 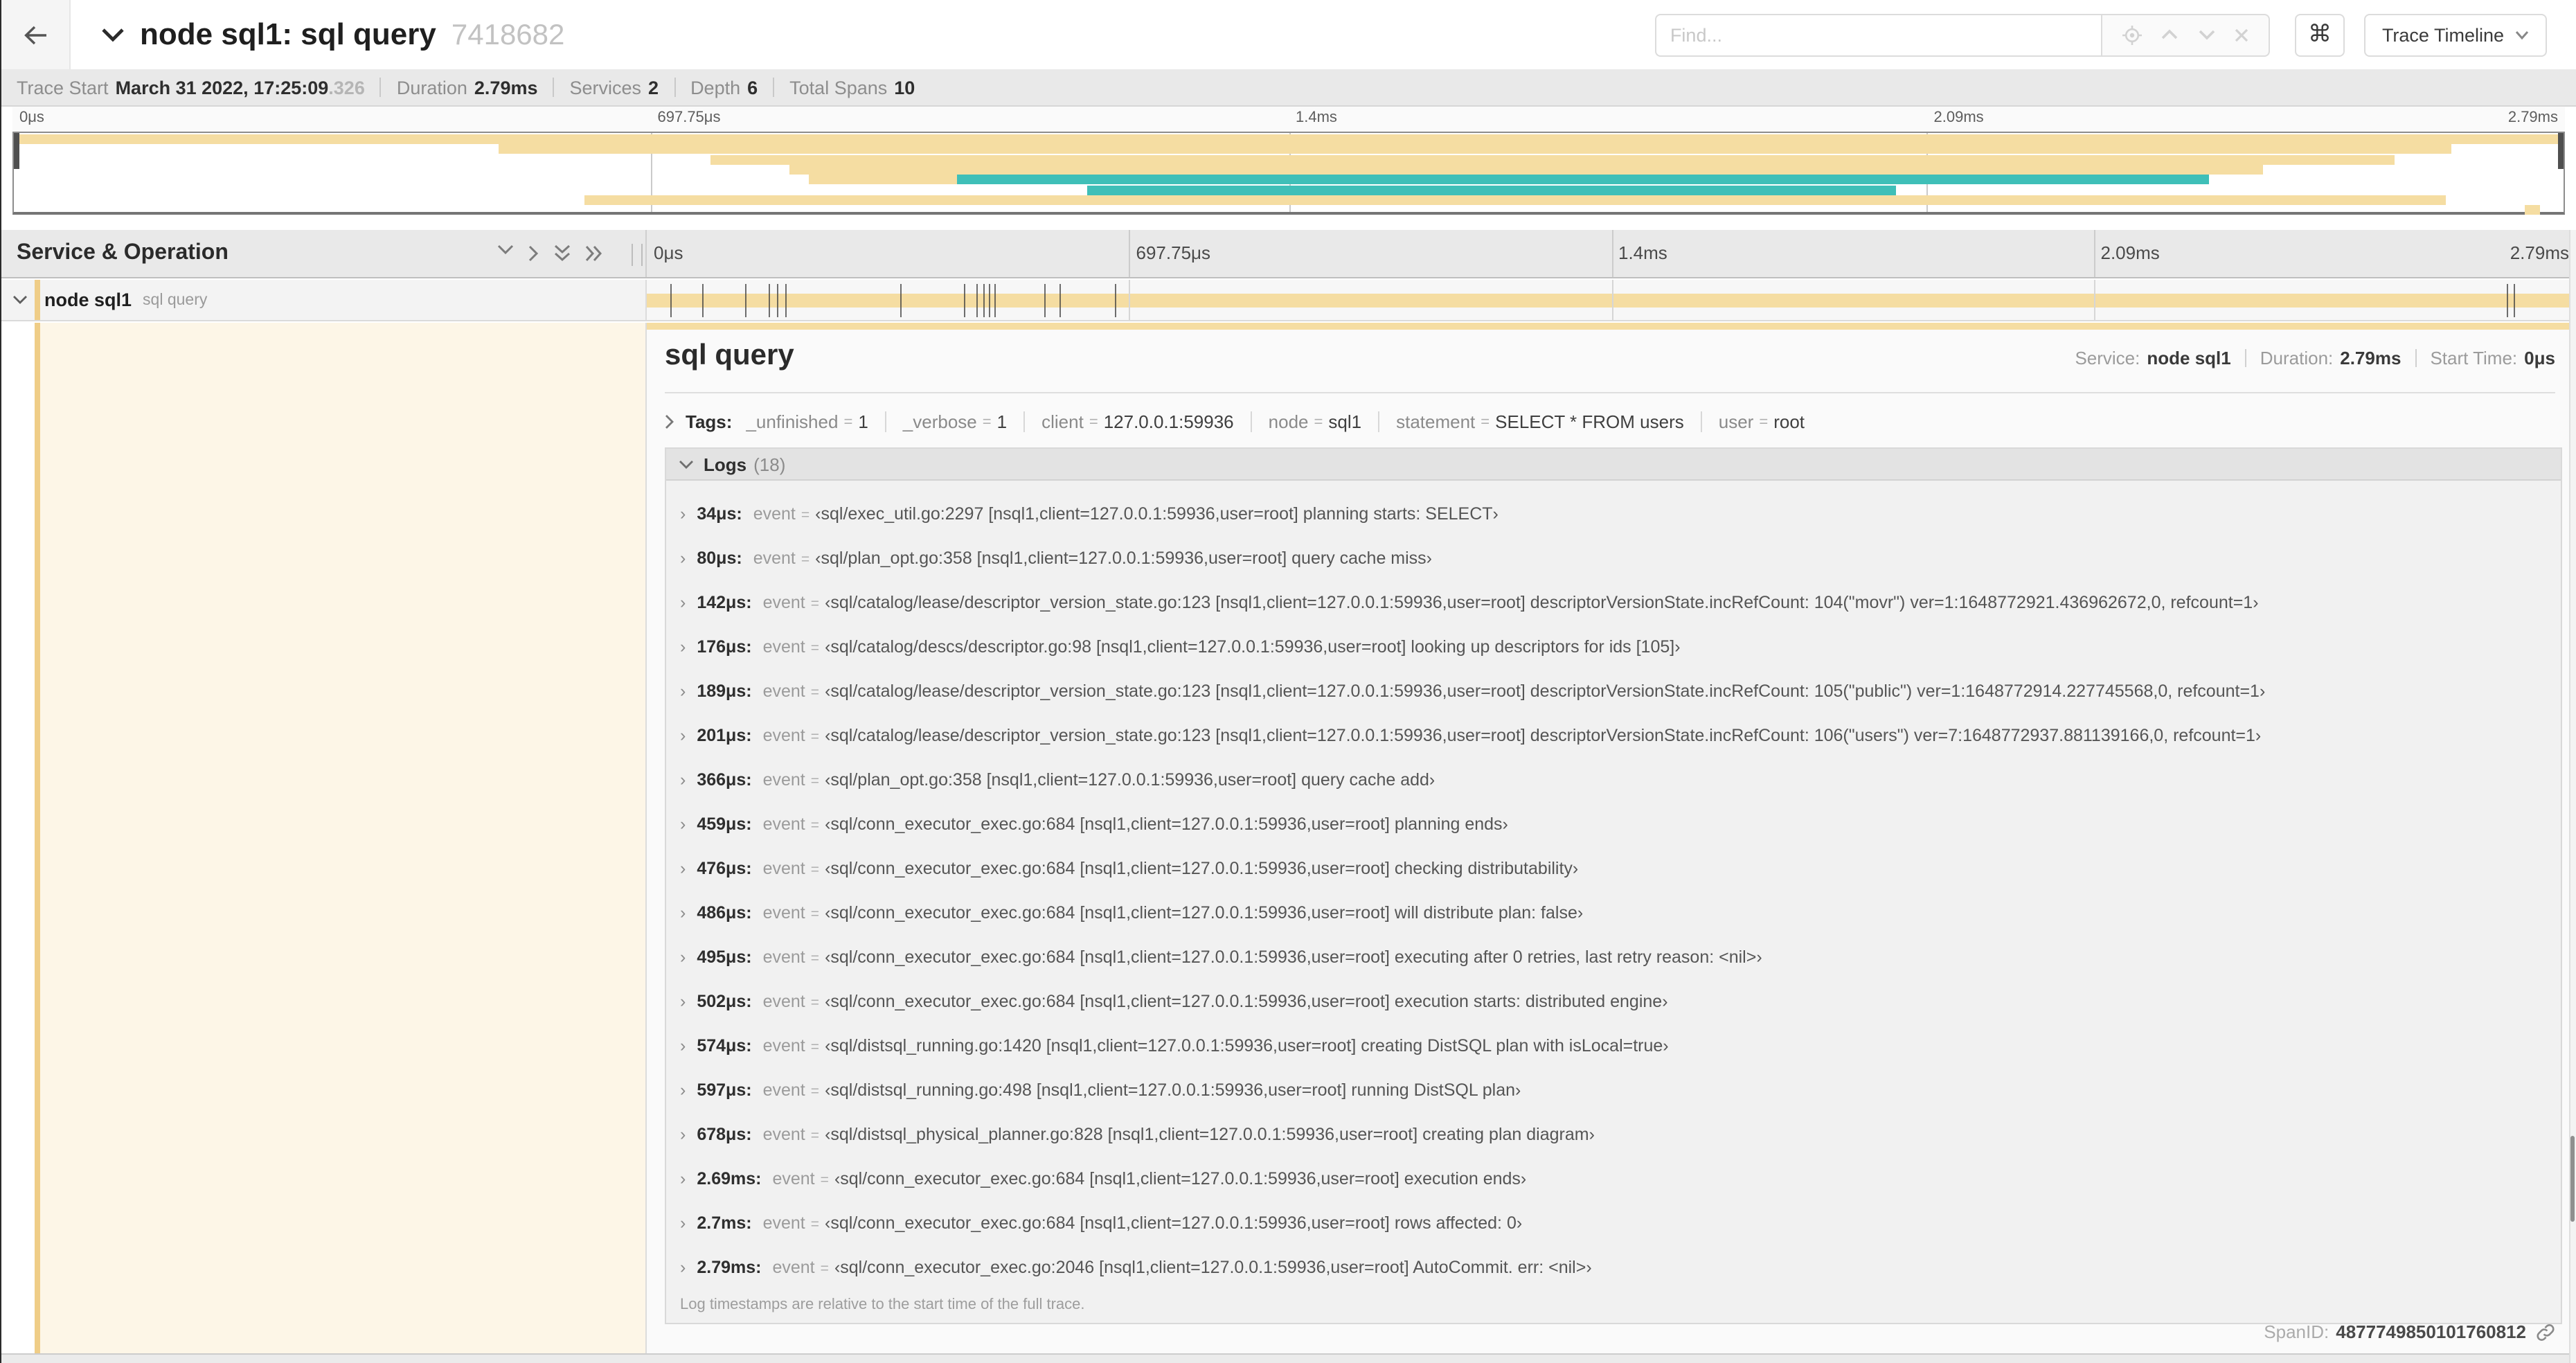 What do you see at coordinates (562, 254) in the screenshot?
I see `collapse-all-icon` at bounding box center [562, 254].